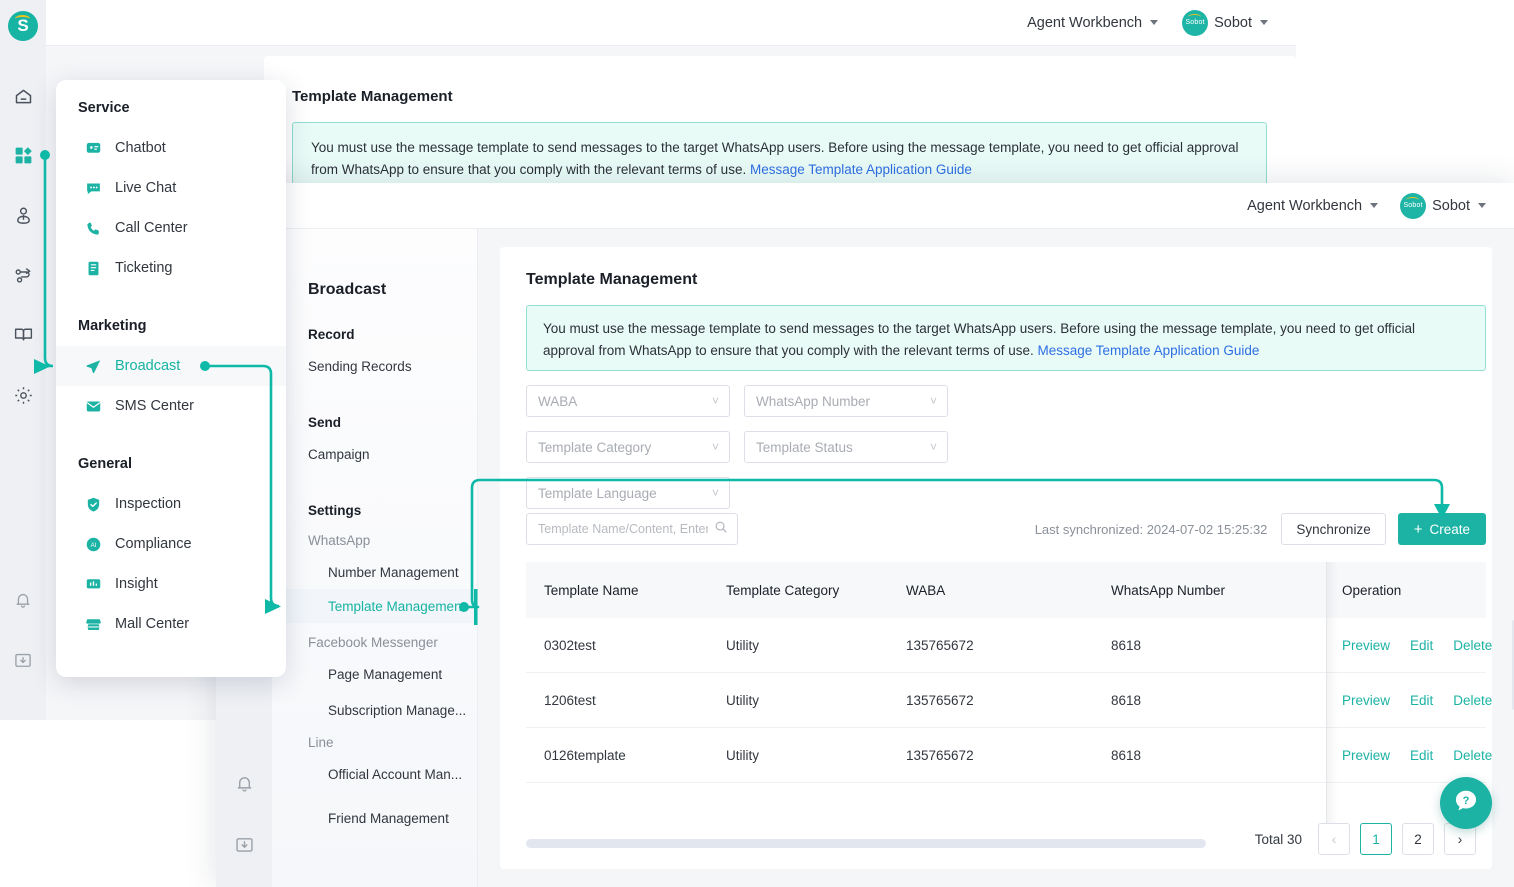 The image size is (1514, 887). I want to click on search-box, so click(632, 529).